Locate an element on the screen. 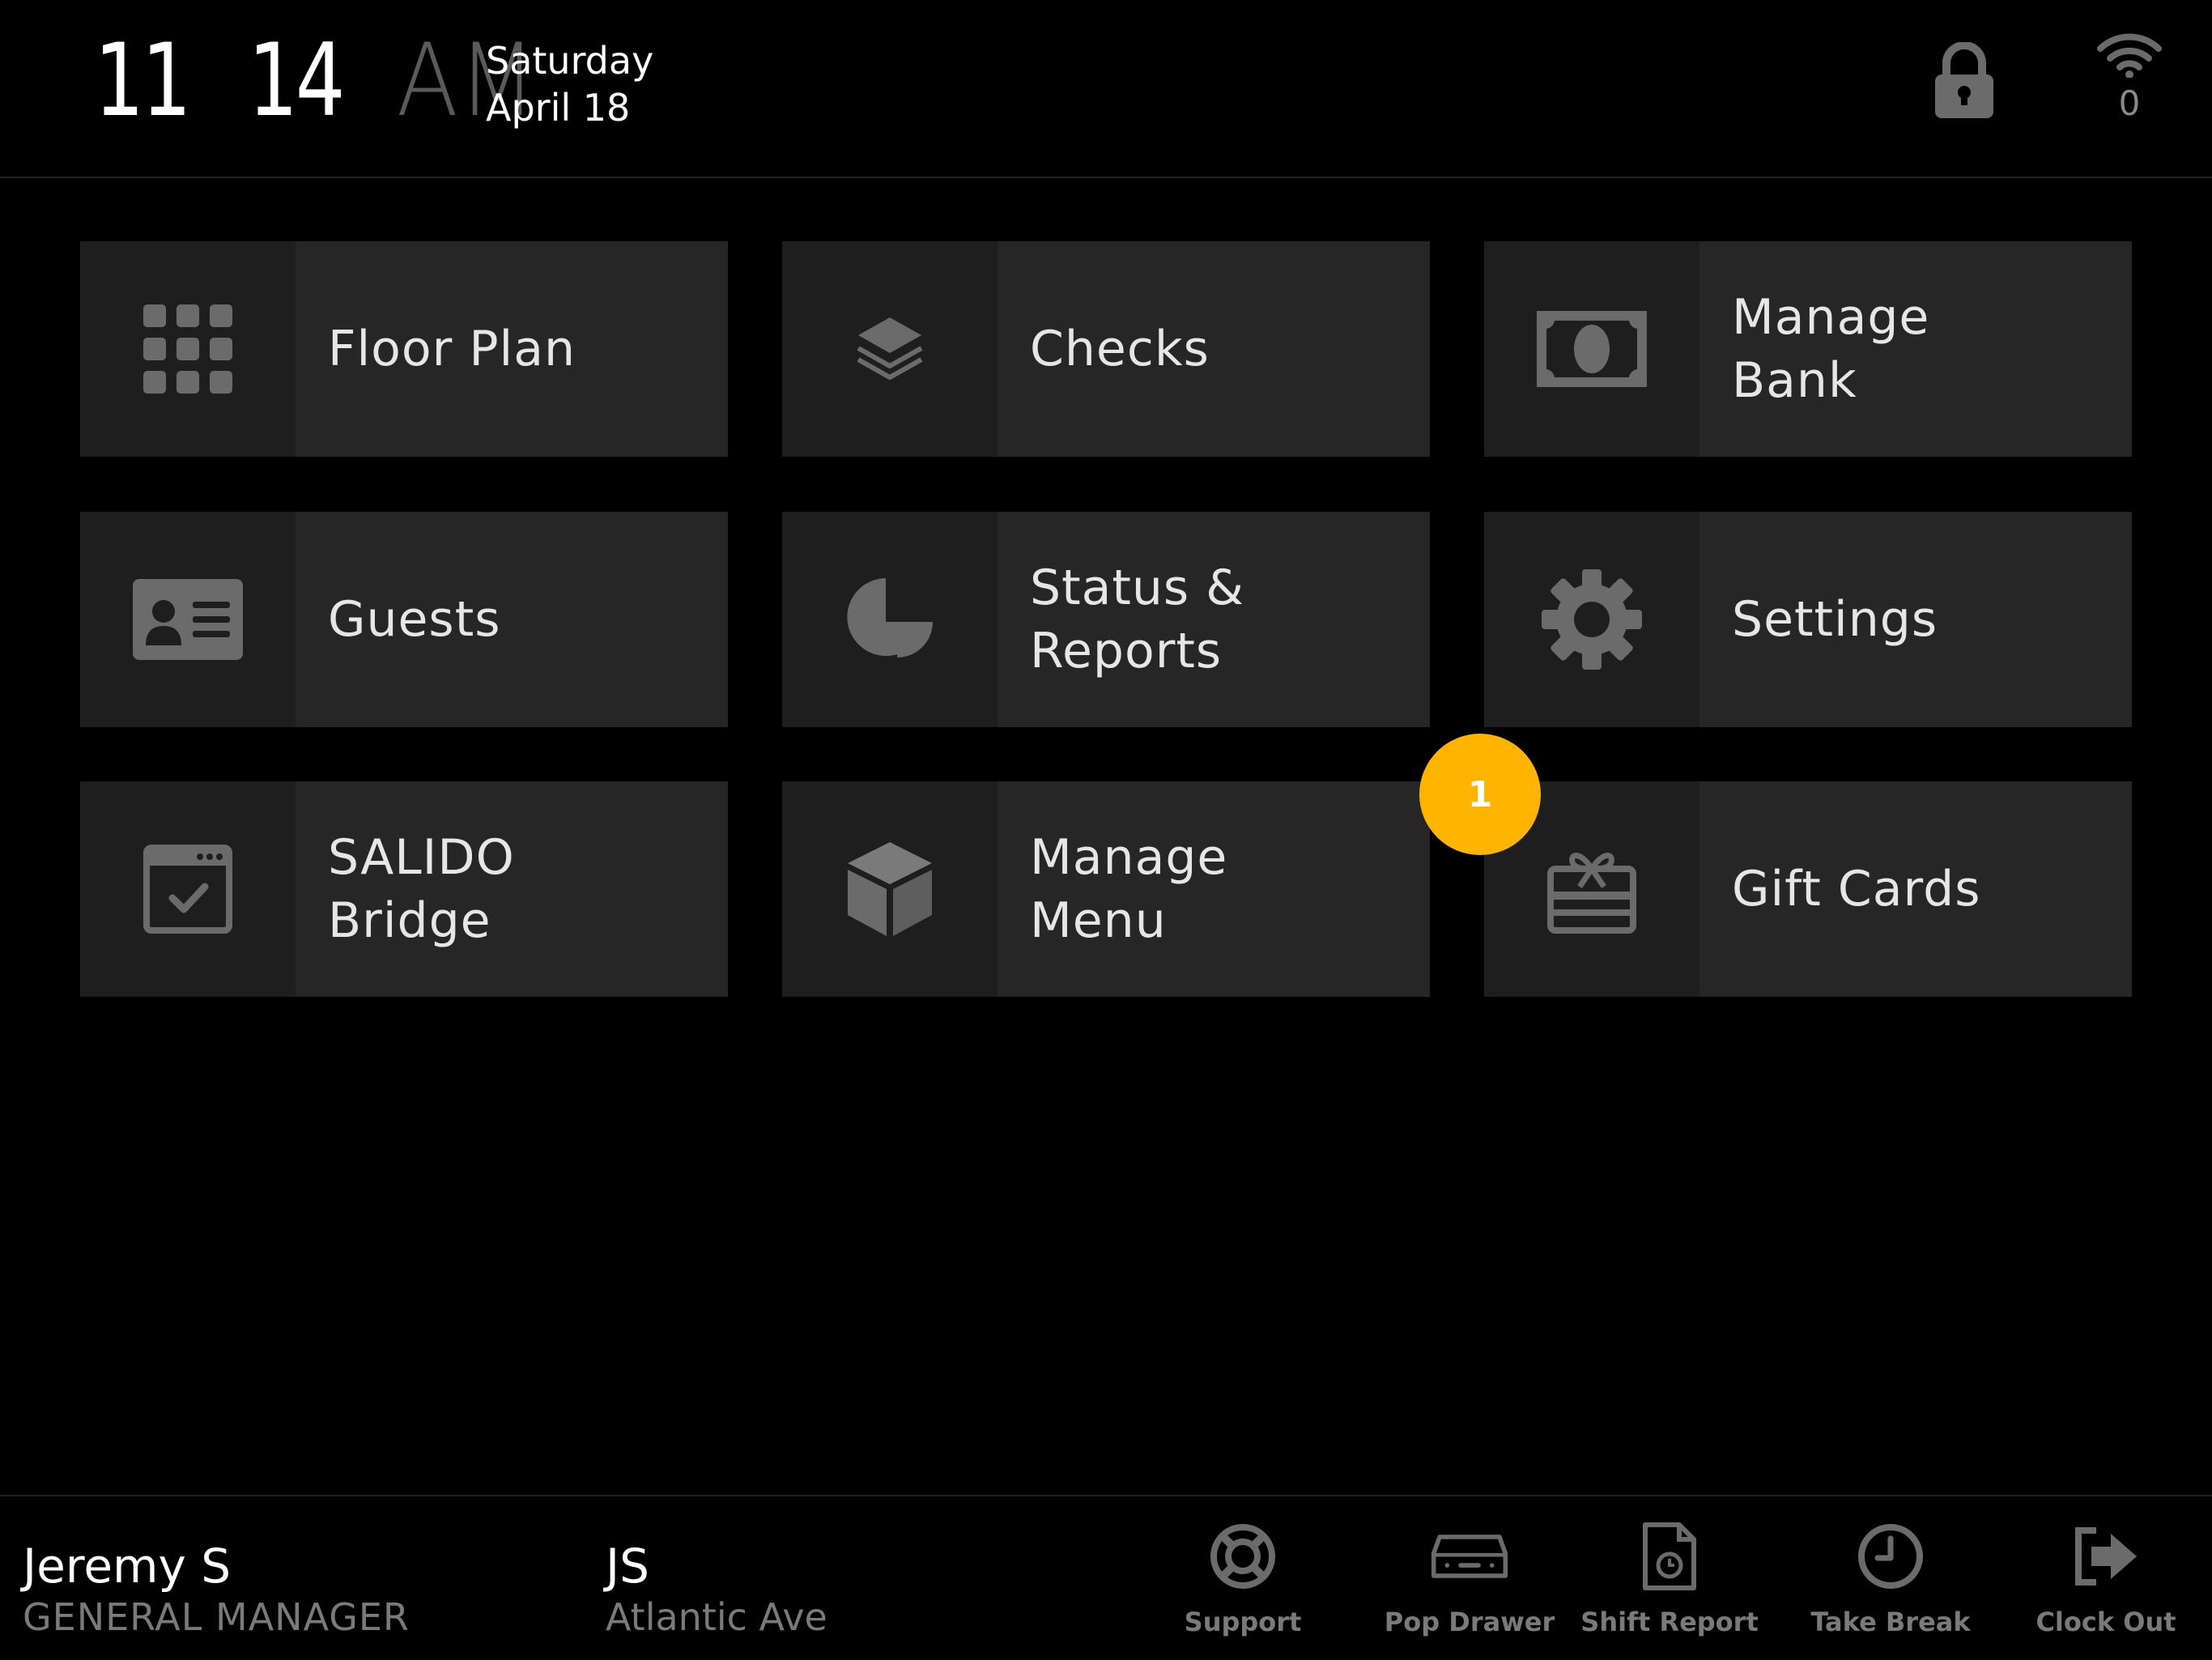 The width and height of the screenshot is (2212, 1660). gift-cards-label: Gift Cards is located at coordinates (1857, 889).